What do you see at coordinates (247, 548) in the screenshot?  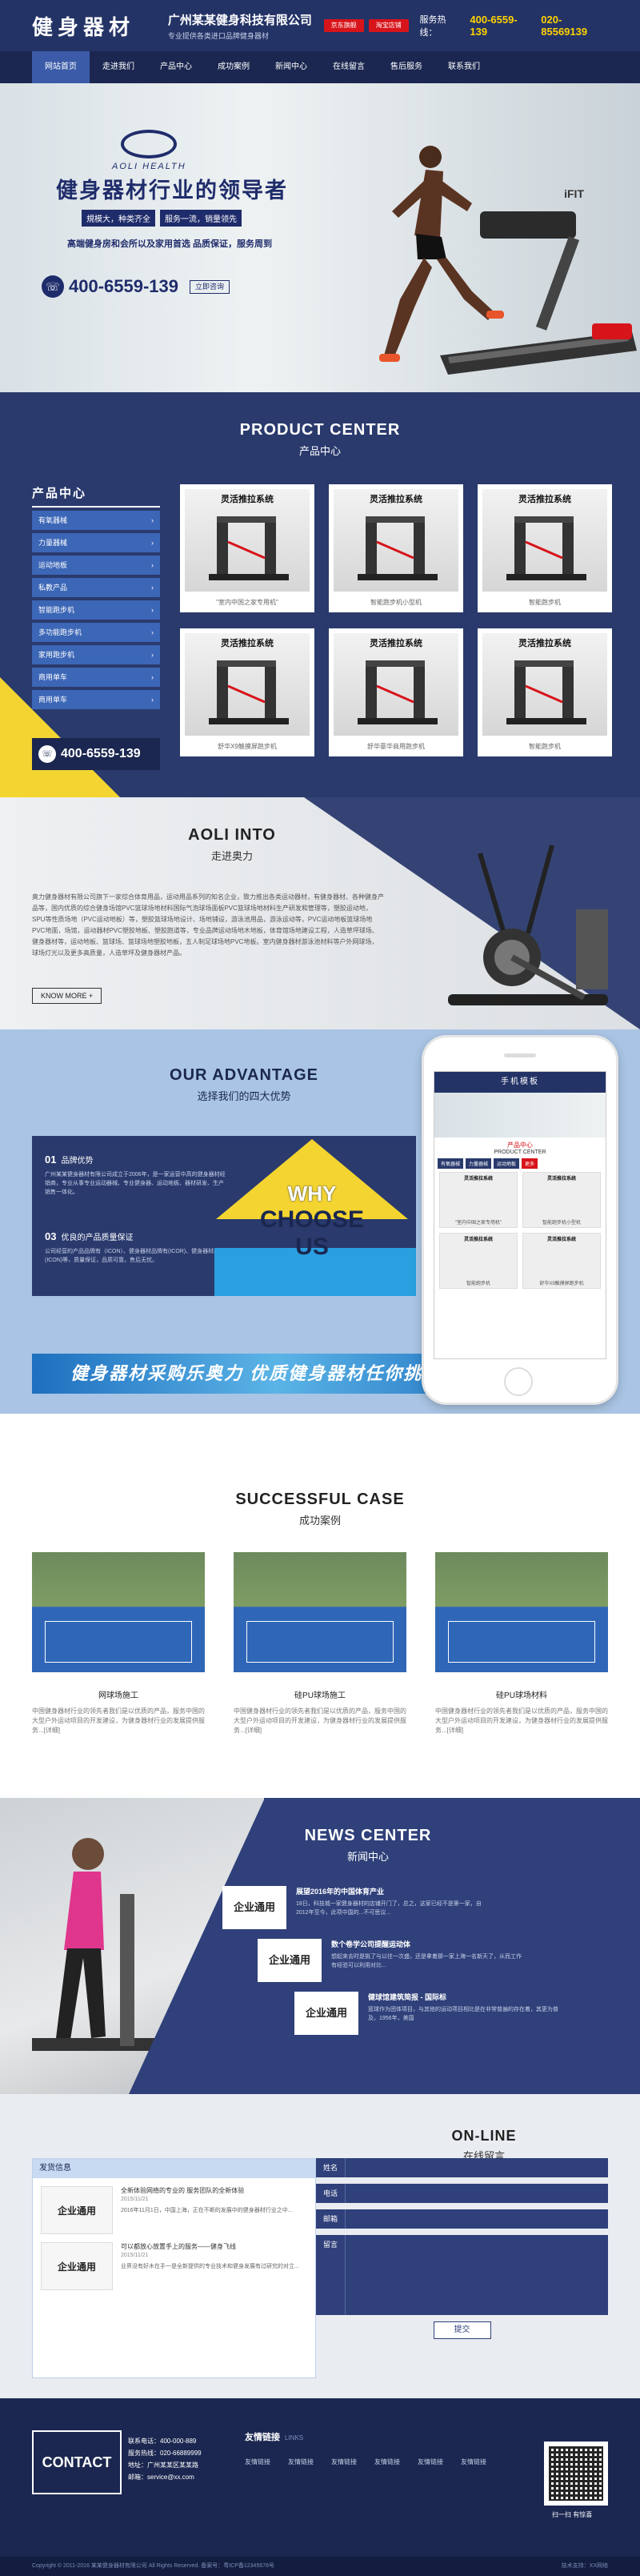 I see `product-card: 灵活推拉系统 "室内中国之家专用机"` at bounding box center [247, 548].